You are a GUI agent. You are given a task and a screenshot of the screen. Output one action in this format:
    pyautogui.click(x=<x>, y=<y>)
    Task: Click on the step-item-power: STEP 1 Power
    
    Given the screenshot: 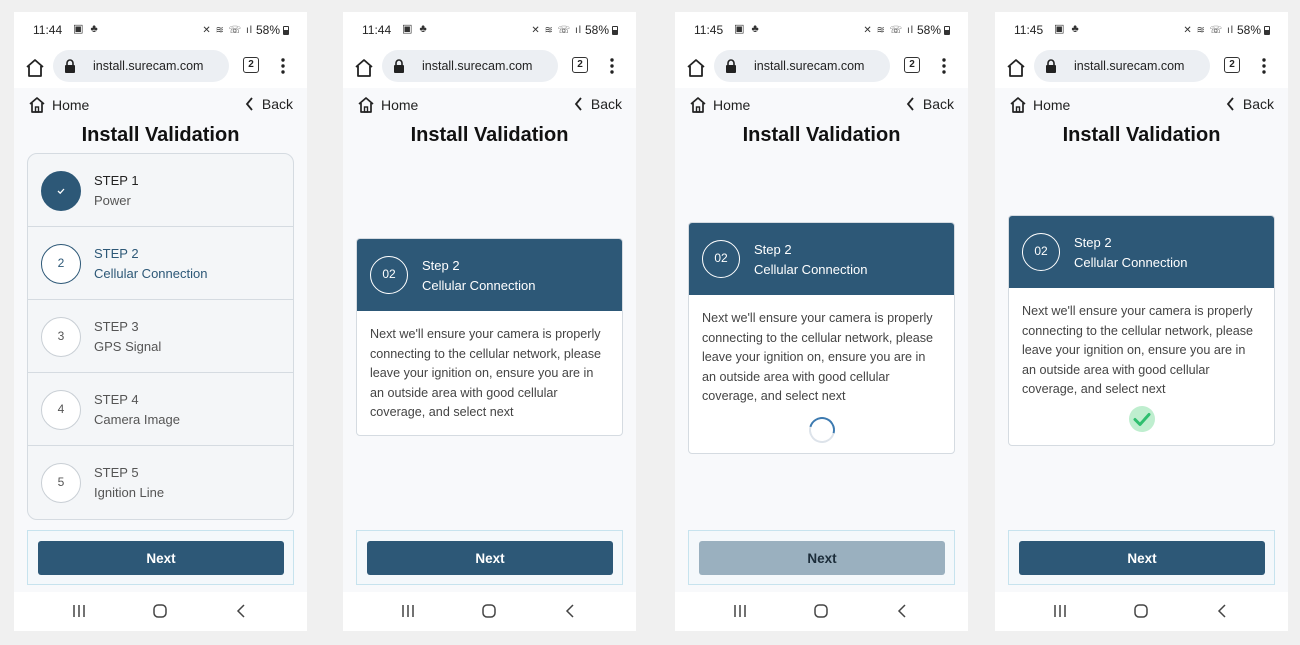 What is the action you would take?
    pyautogui.click(x=160, y=190)
    